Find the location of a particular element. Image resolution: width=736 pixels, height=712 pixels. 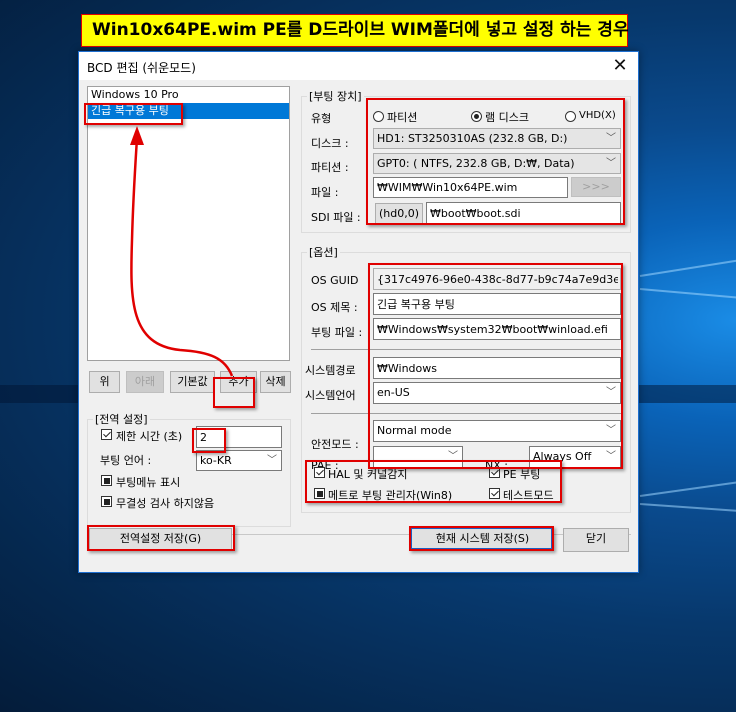

nx-select: Always Off ﹀ is located at coordinates (575, 457).